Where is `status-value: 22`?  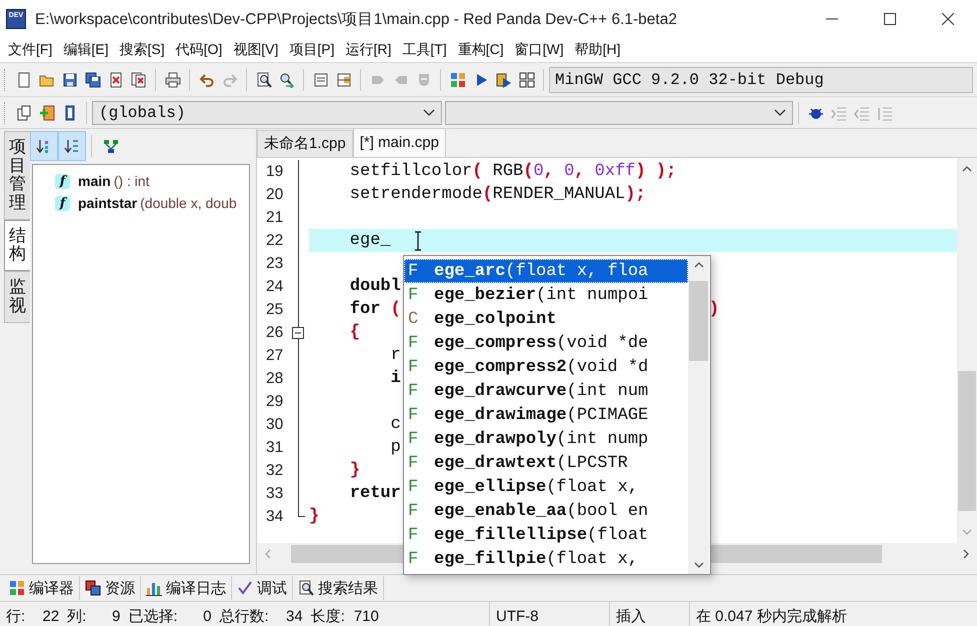
status-value: 22 is located at coordinates (50, 616).